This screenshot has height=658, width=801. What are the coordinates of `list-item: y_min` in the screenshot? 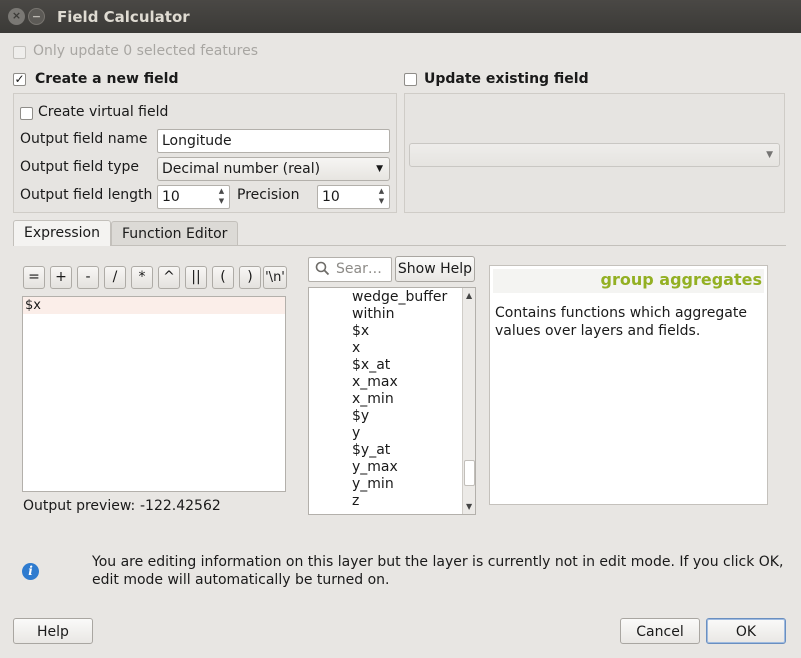 It's located at (373, 484).